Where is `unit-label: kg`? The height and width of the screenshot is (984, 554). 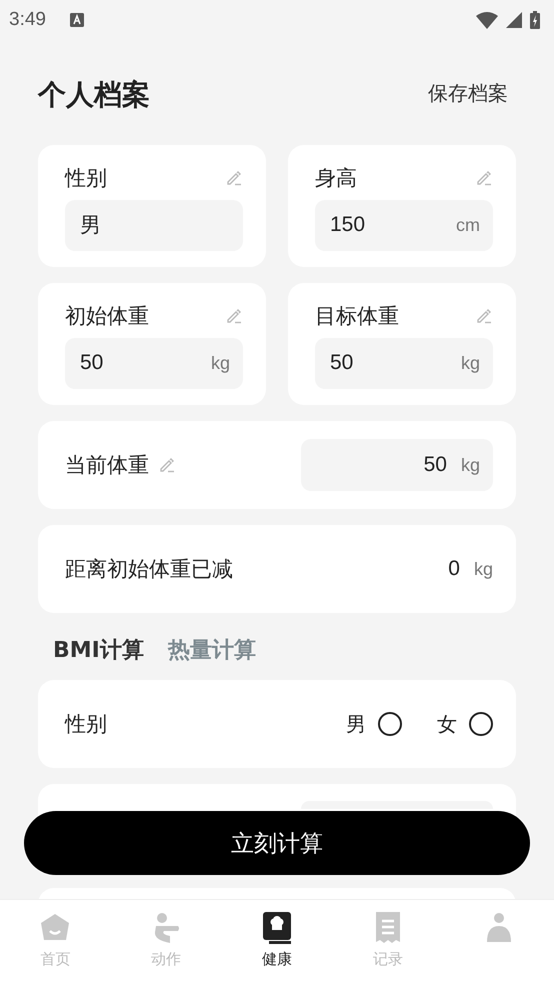
unit-label: kg is located at coordinates (483, 569).